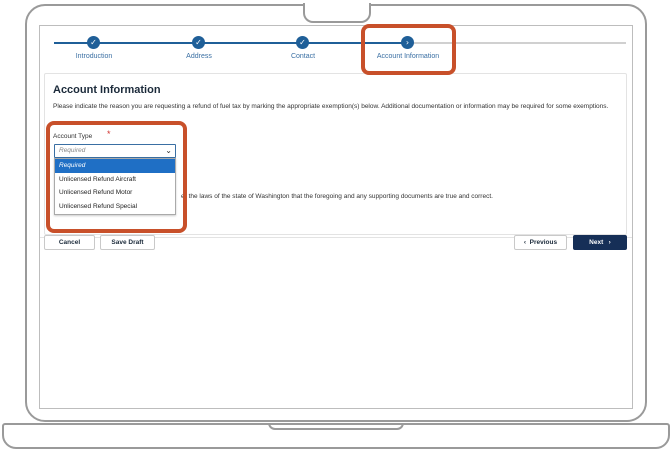 The width and height of the screenshot is (672, 454). What do you see at coordinates (93, 42) in the screenshot?
I see `step-introduction-check-icon: ✓` at bounding box center [93, 42].